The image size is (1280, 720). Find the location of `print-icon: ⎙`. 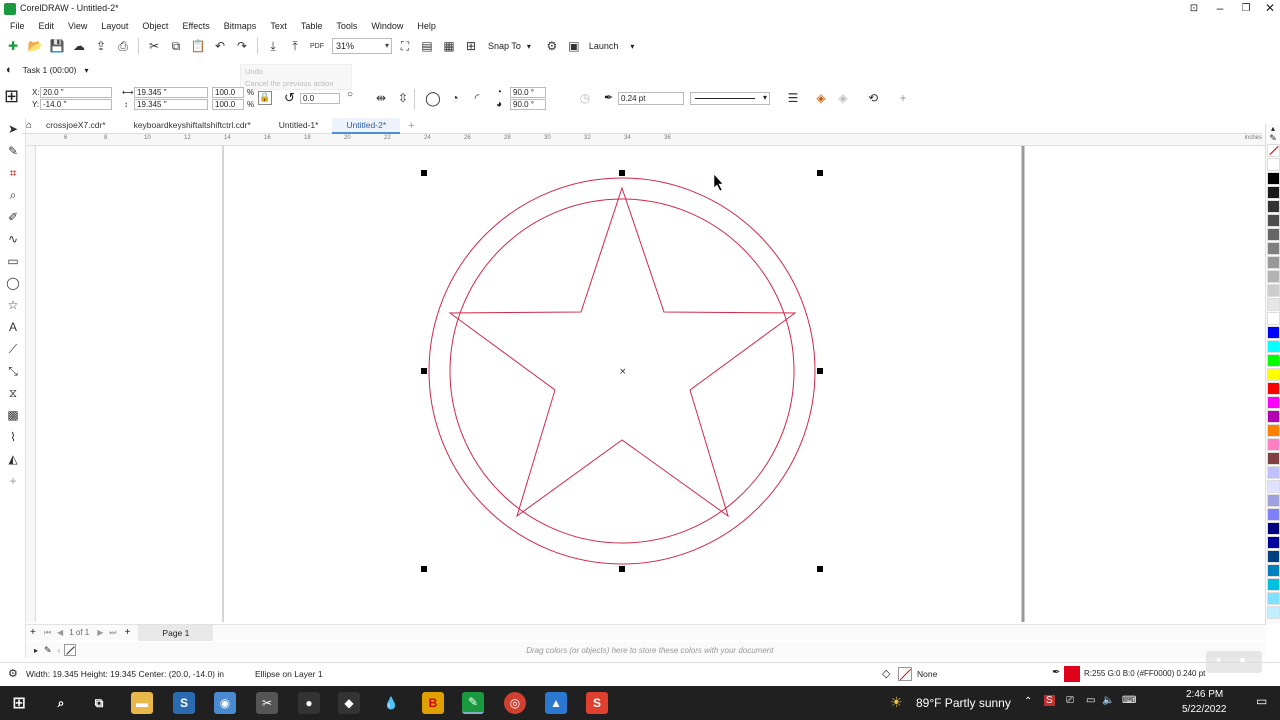

print-icon: ⎙ is located at coordinates (123, 46).